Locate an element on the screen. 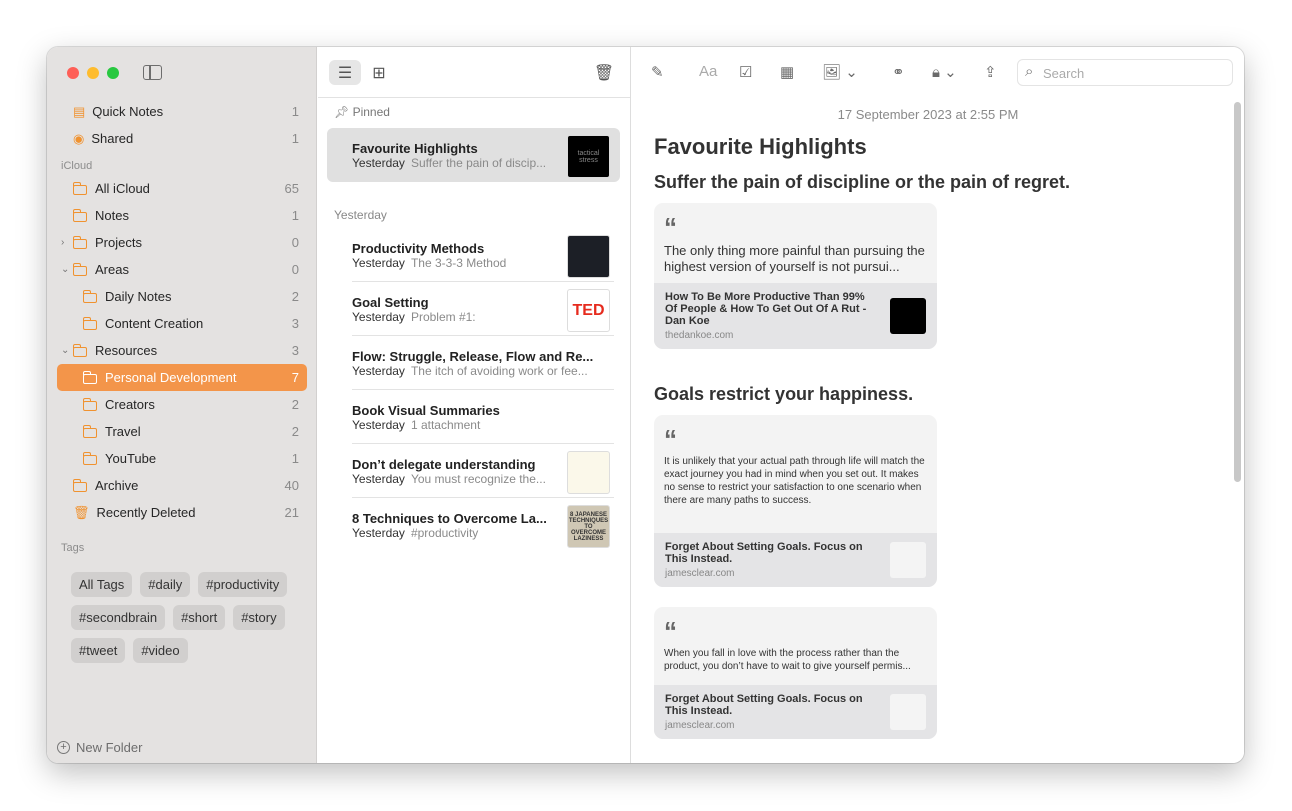  table-icon: ▦ is located at coordinates (787, 72).